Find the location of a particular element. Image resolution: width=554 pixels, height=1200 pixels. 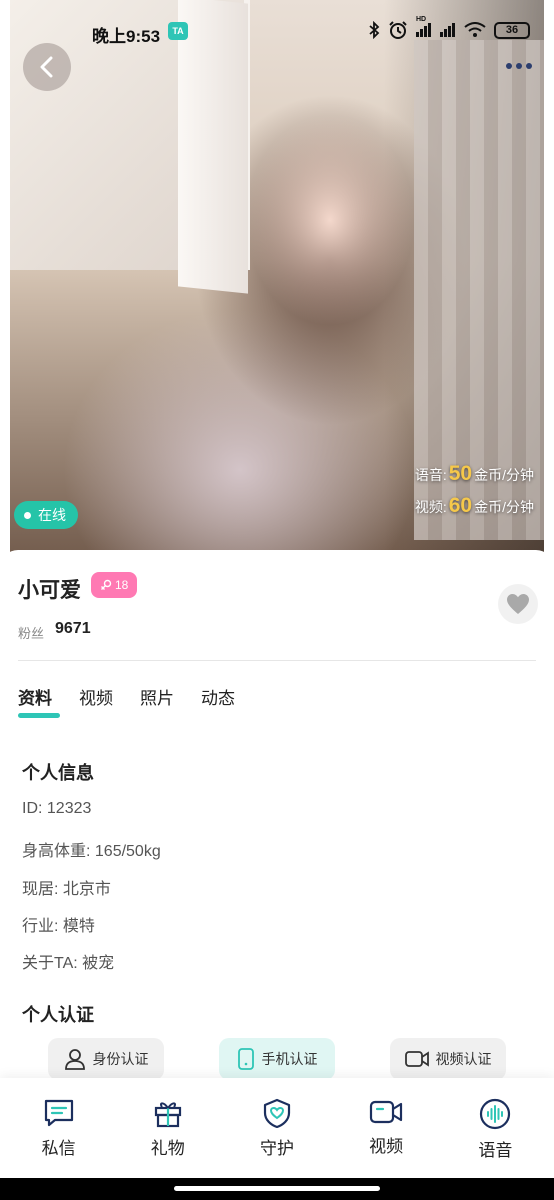

wifi-icon is located at coordinates (475, 29).